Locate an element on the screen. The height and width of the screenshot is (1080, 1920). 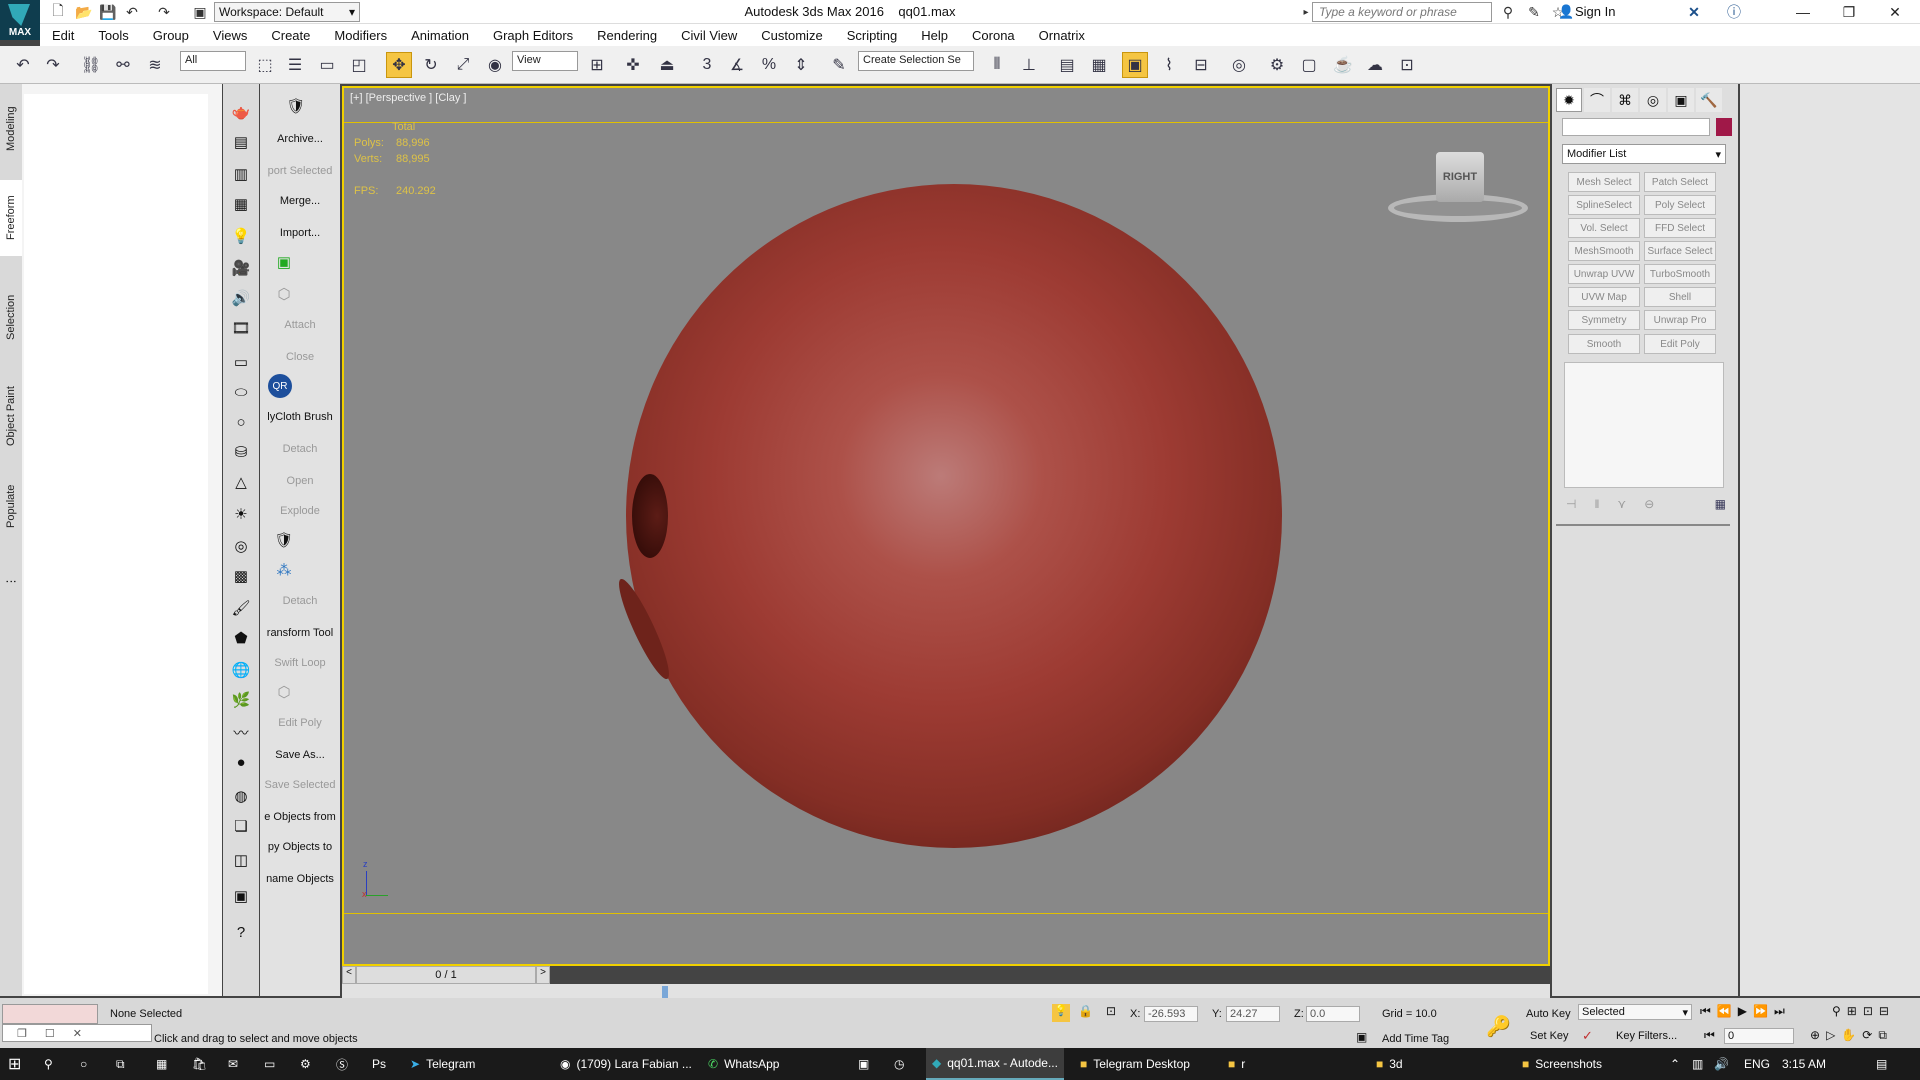
scene-explorer-list is located at coordinates (116, 544).